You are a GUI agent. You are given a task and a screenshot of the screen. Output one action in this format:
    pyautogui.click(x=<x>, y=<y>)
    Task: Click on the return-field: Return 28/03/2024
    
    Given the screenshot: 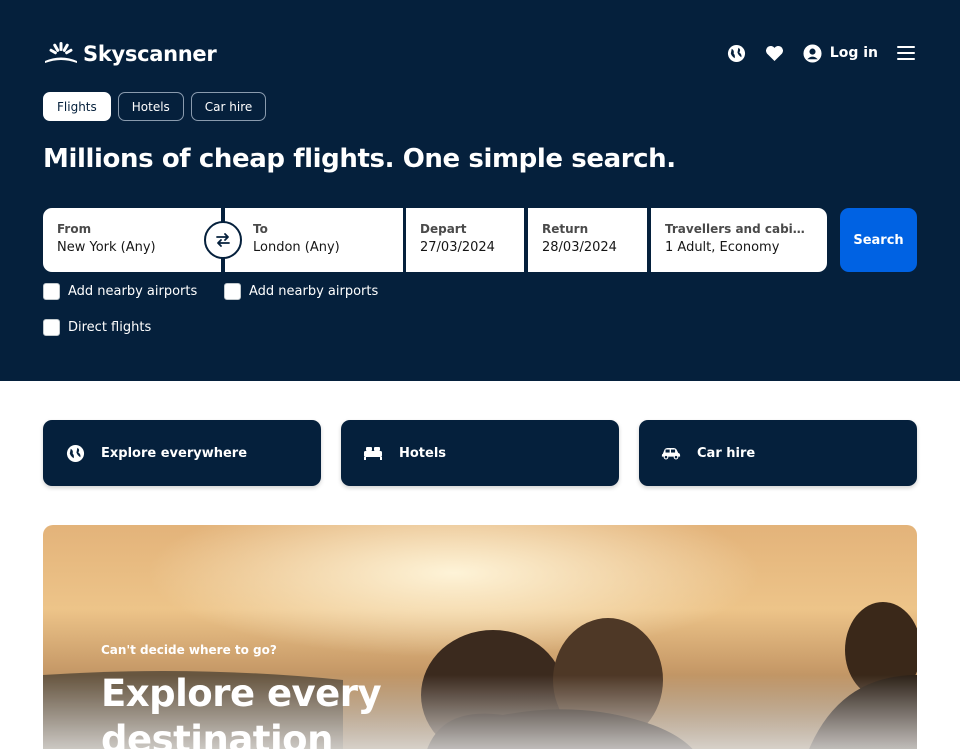 What is the action you would take?
    pyautogui.click(x=587, y=240)
    